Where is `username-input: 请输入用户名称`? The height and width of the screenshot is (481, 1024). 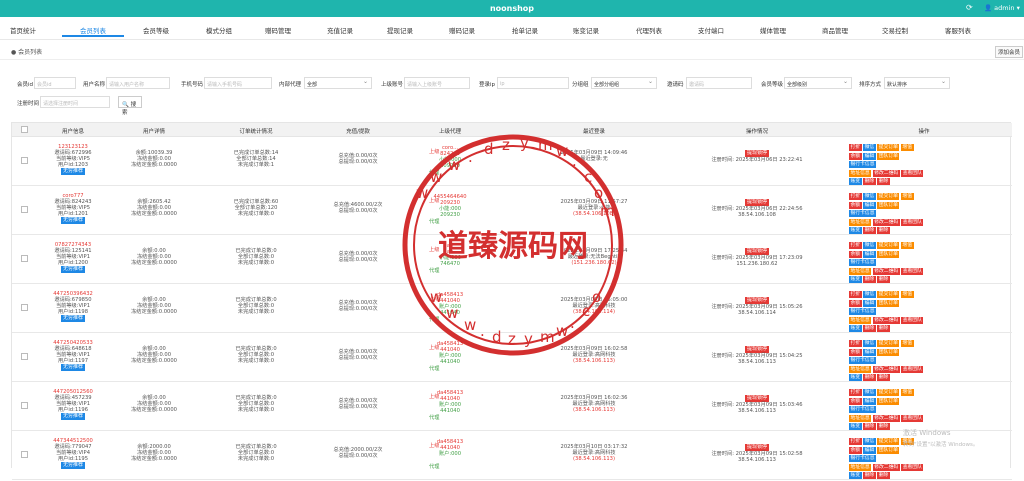 username-input: 请输入用户名称 is located at coordinates (138, 83).